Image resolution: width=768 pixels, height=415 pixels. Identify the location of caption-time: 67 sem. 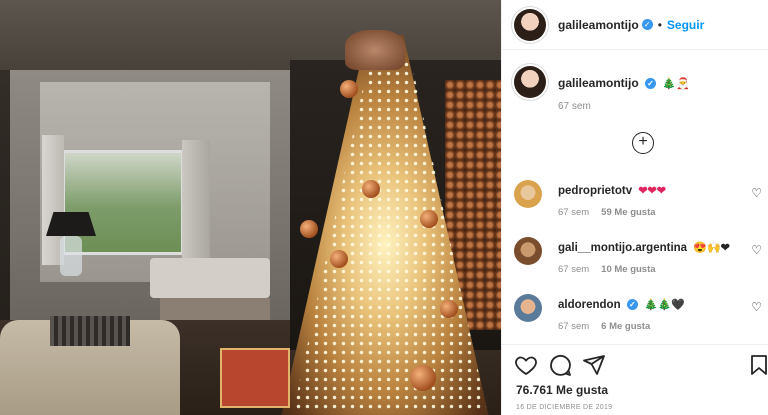
(574, 106).